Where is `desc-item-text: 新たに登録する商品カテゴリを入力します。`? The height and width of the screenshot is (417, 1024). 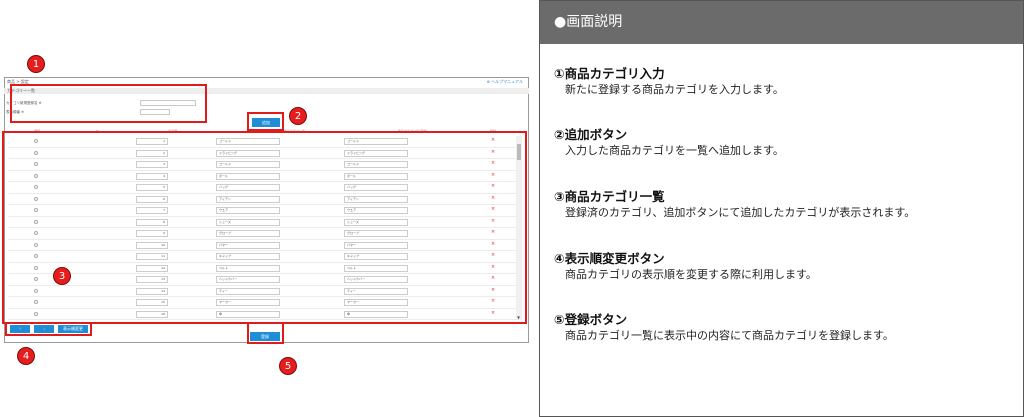
desc-item-text: 新たに登録する商品カテゴリを入力します。 is located at coordinates (674, 89).